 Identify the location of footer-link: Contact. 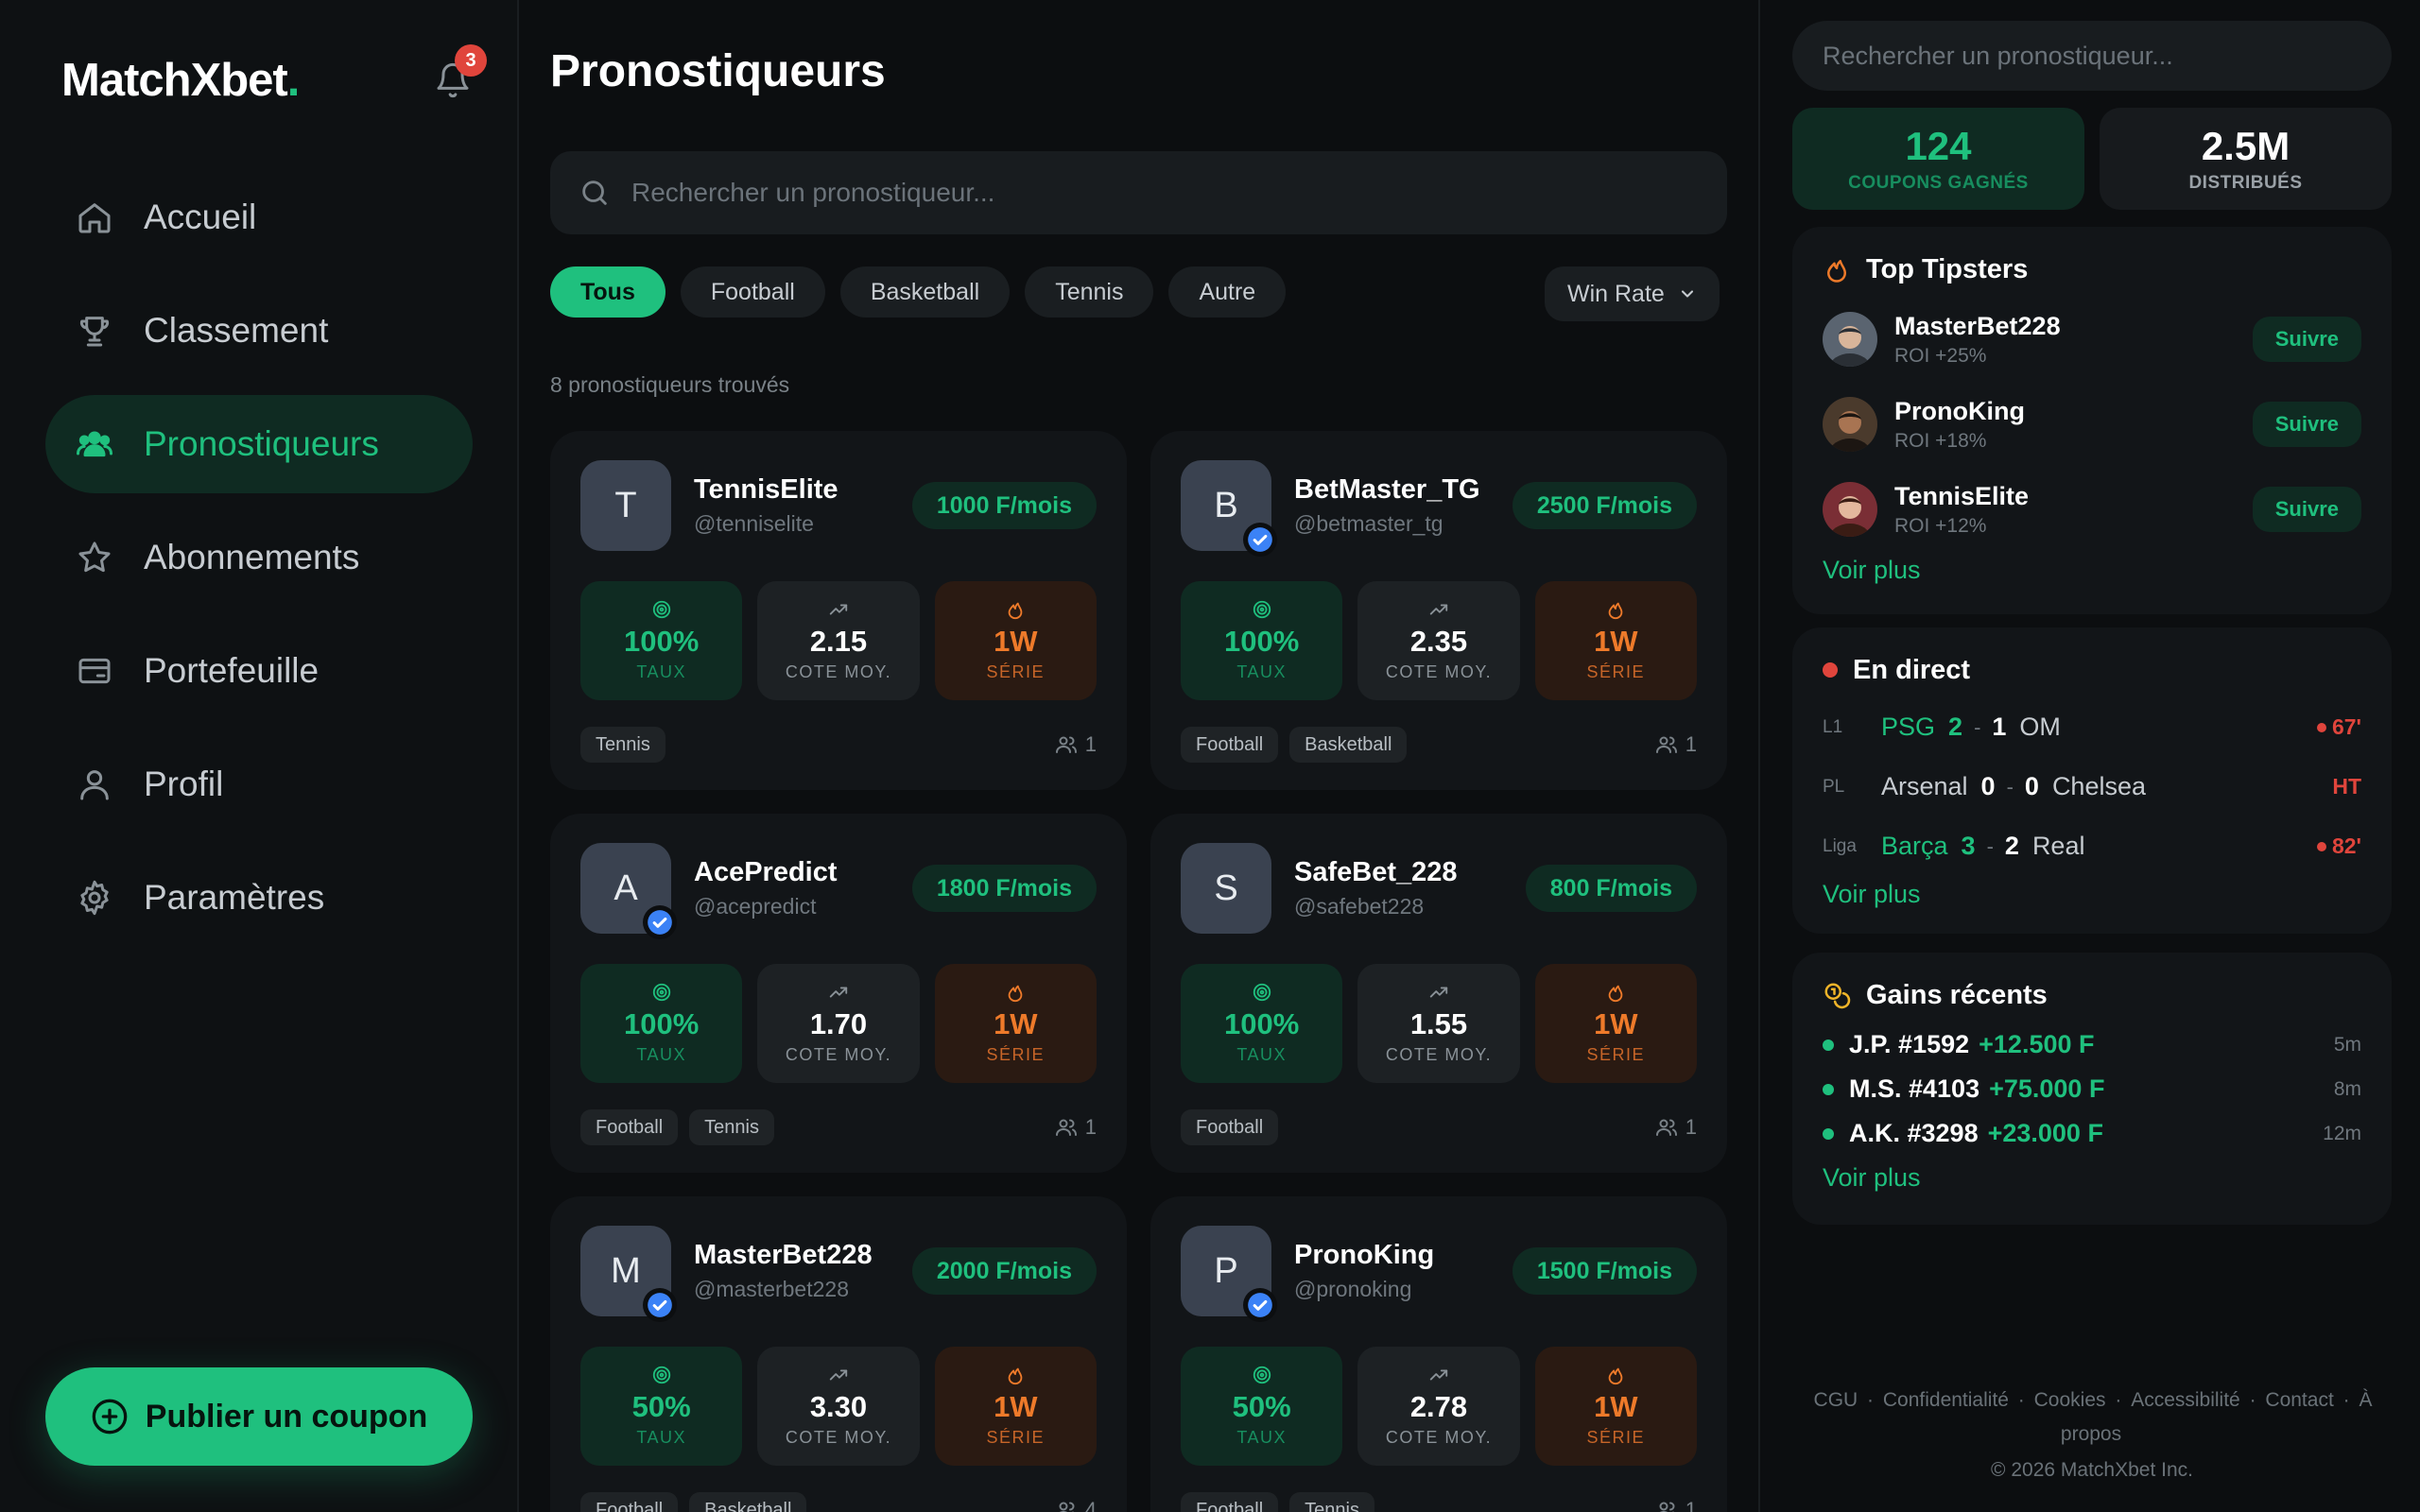
(2299, 1400).